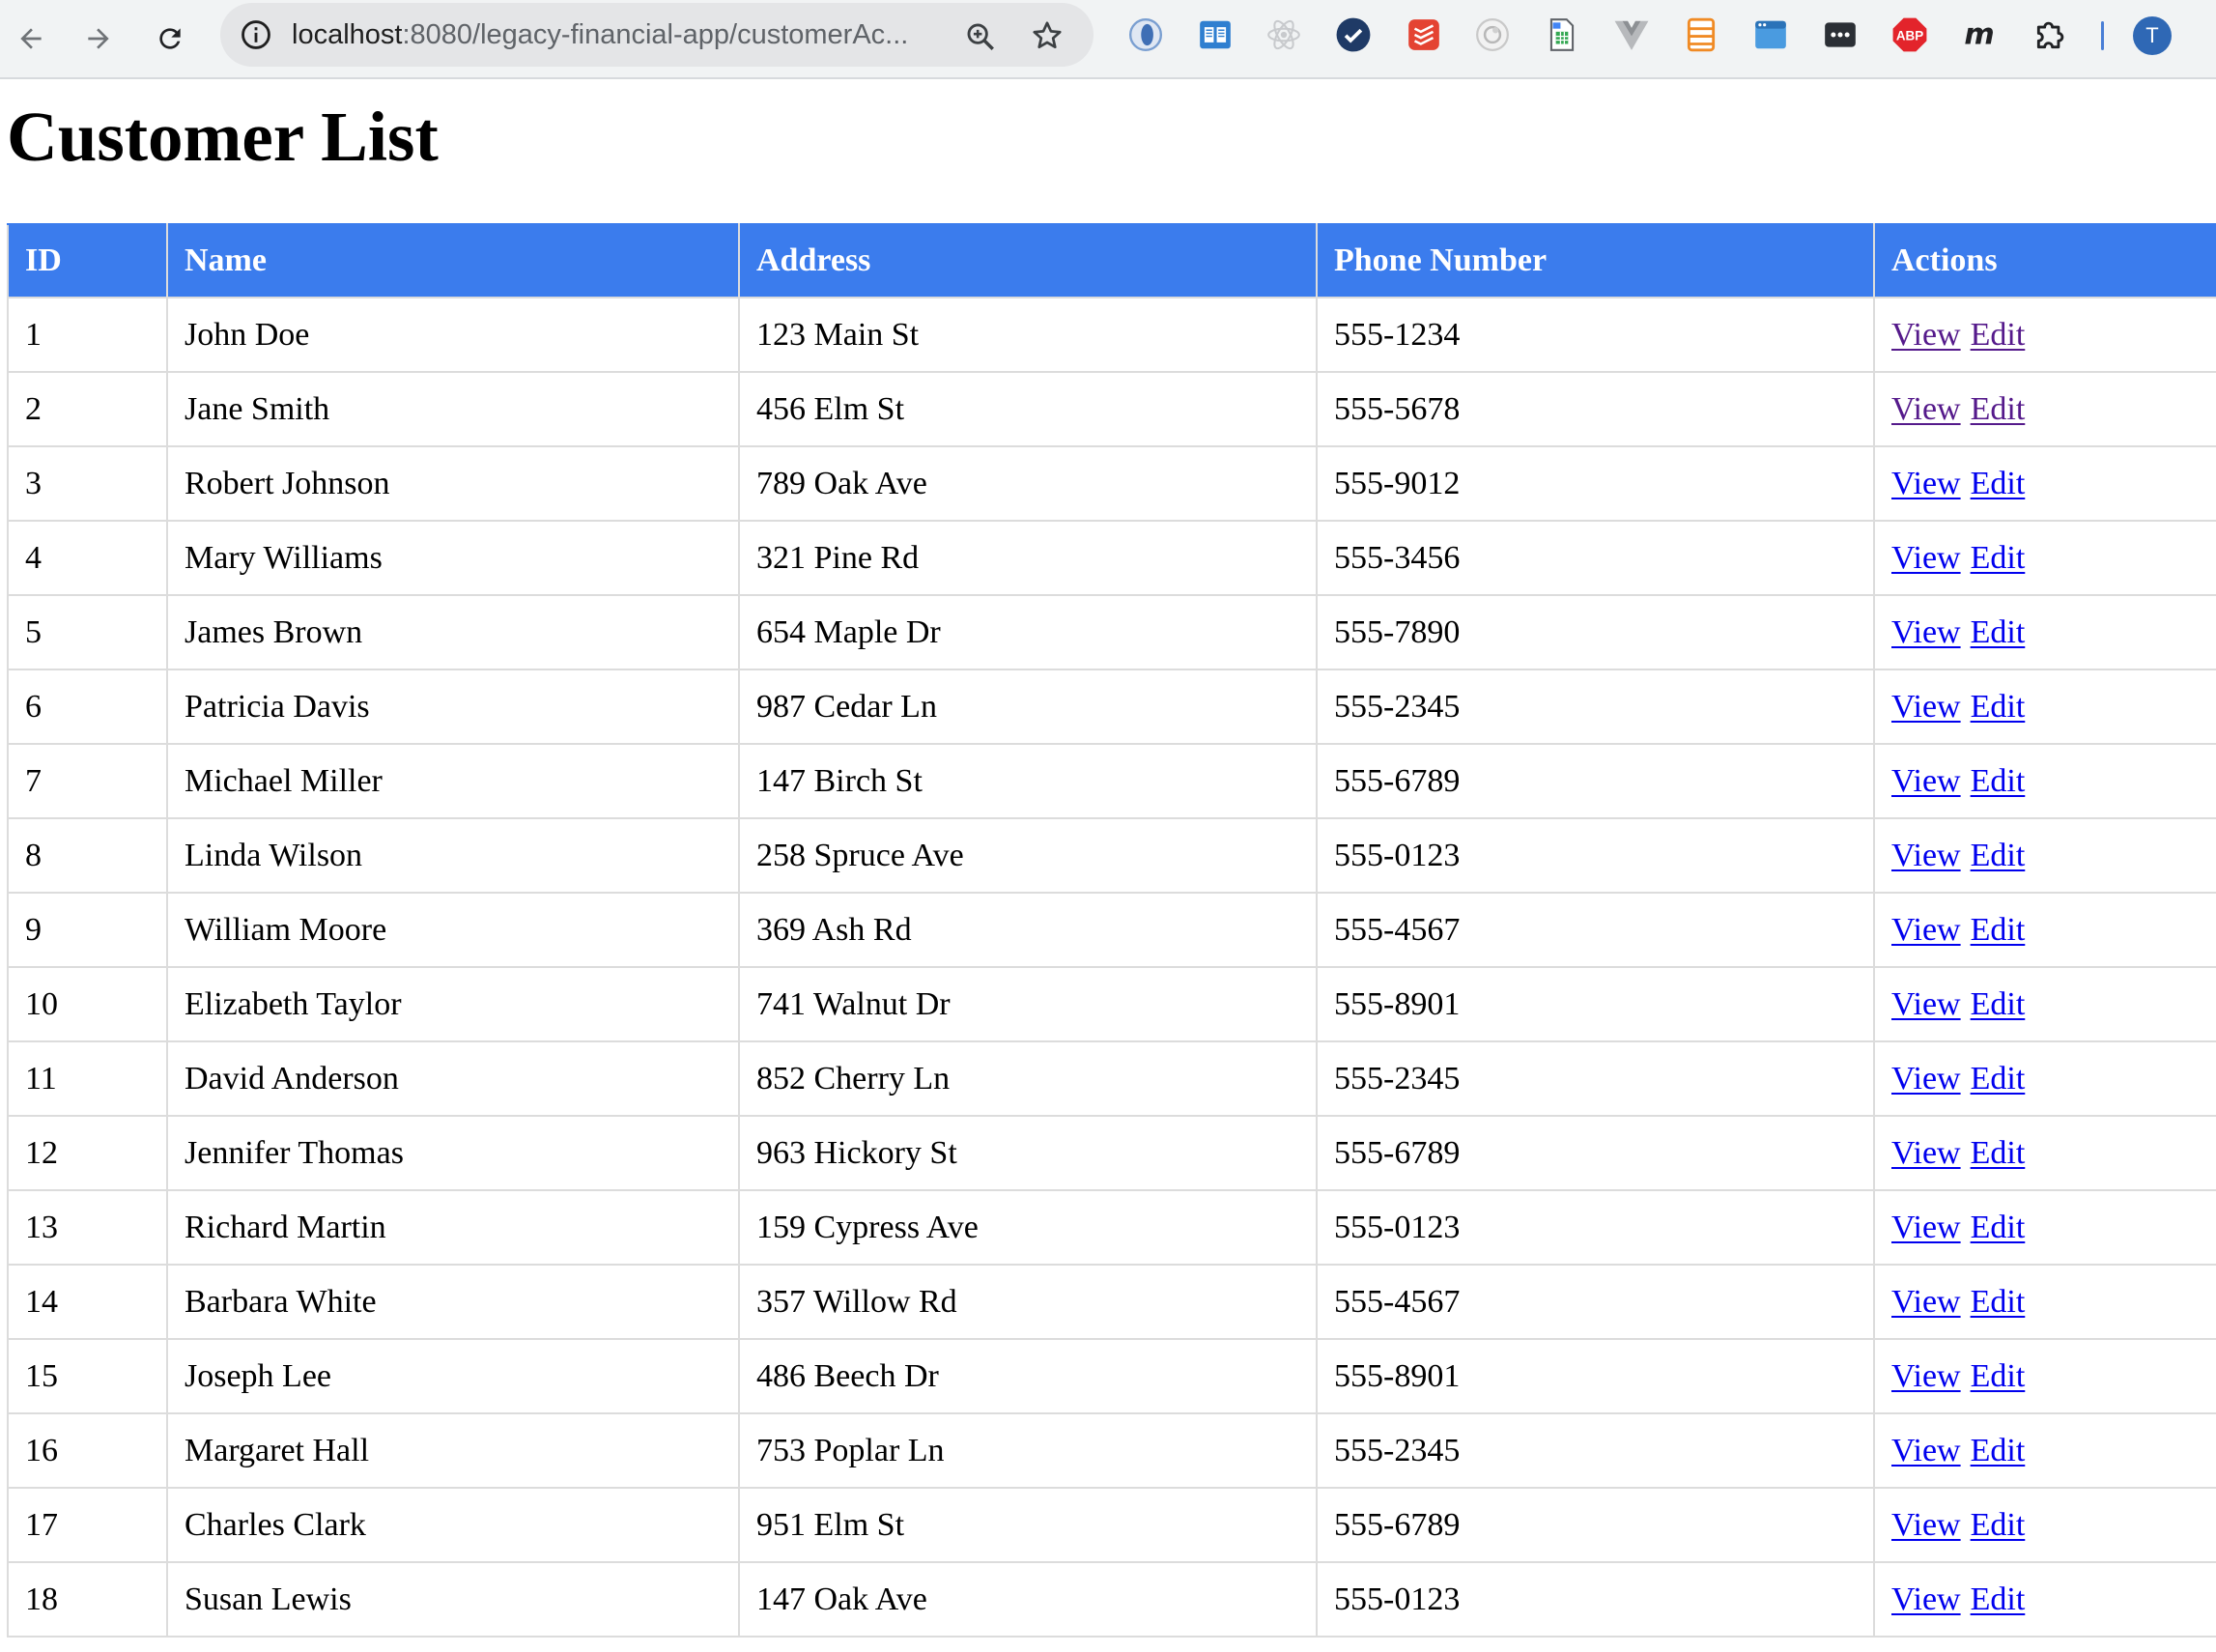 The image size is (2216, 1652). What do you see at coordinates (453, 1004) in the screenshot?
I see `cell-name: Elizabeth Taylor` at bounding box center [453, 1004].